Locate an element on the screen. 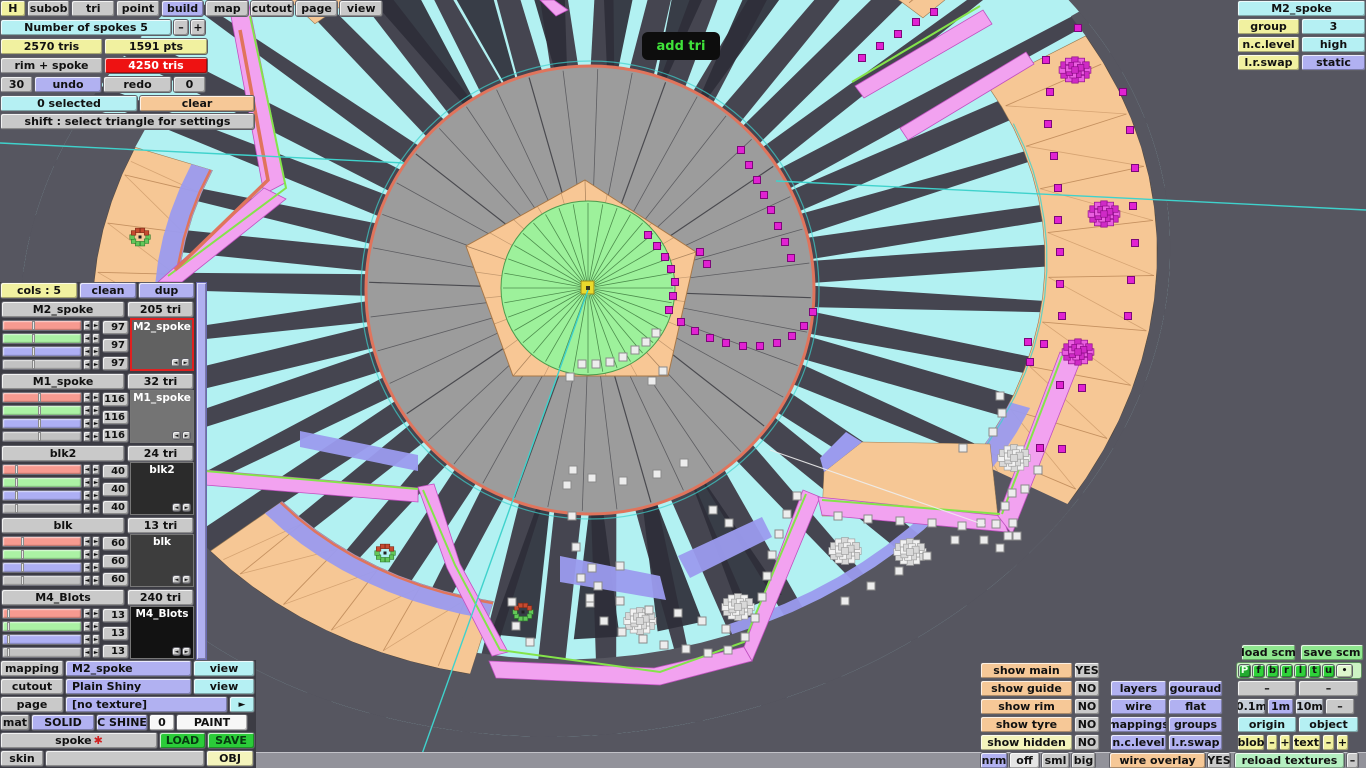 The image size is (1366, 768). material-swatch: blk2 ◄ ► is located at coordinates (162, 488).